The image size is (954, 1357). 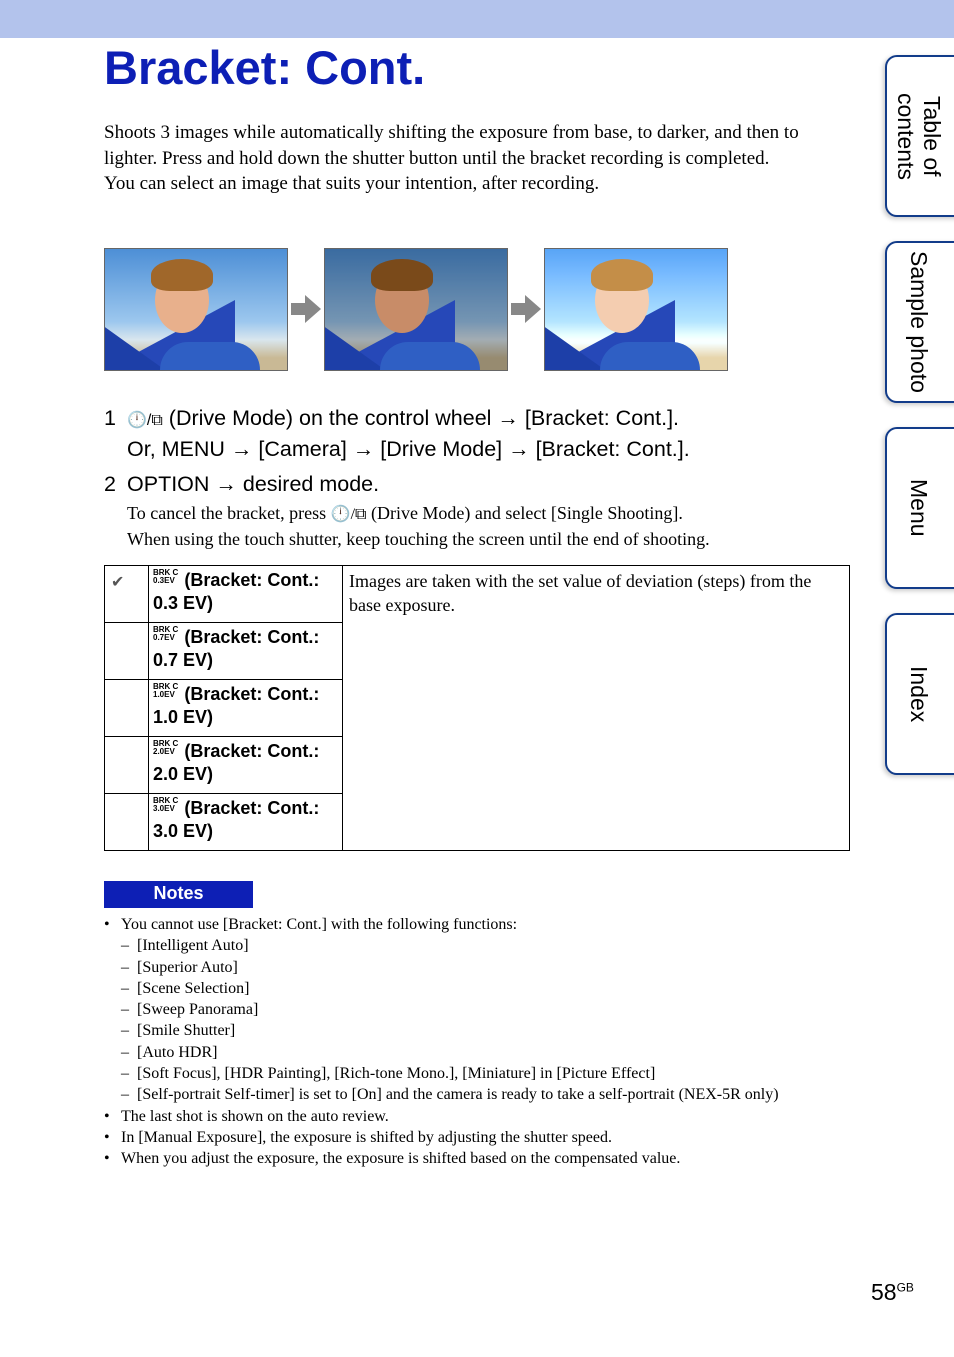 What do you see at coordinates (441, 968) in the screenshot?
I see `note-subitem: [Superior Auto]` at bounding box center [441, 968].